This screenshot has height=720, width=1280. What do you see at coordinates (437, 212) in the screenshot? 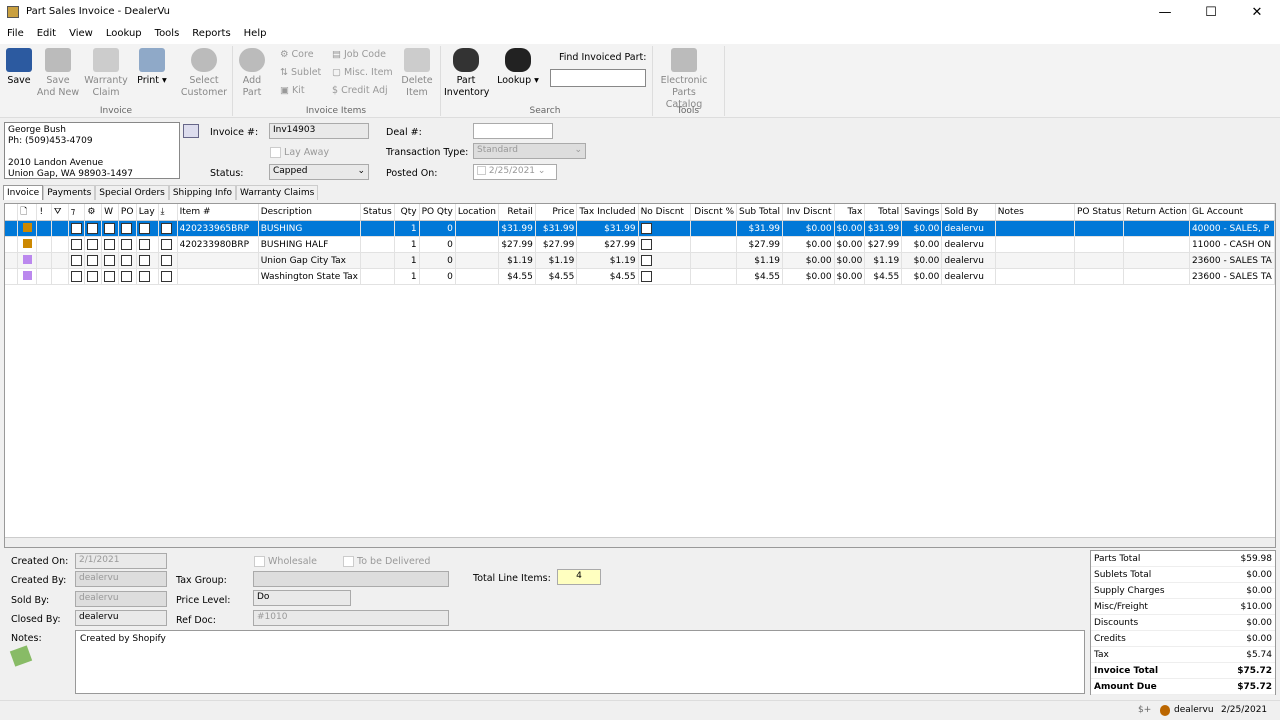
I see `column-header: PO Qty` at bounding box center [437, 212].